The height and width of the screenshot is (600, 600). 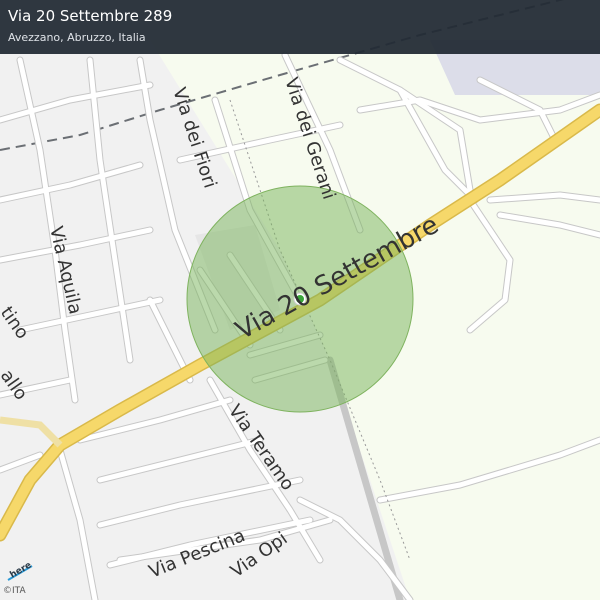 What do you see at coordinates (14, 591) in the screenshot?
I see `copyright-text: ©ITA` at bounding box center [14, 591].